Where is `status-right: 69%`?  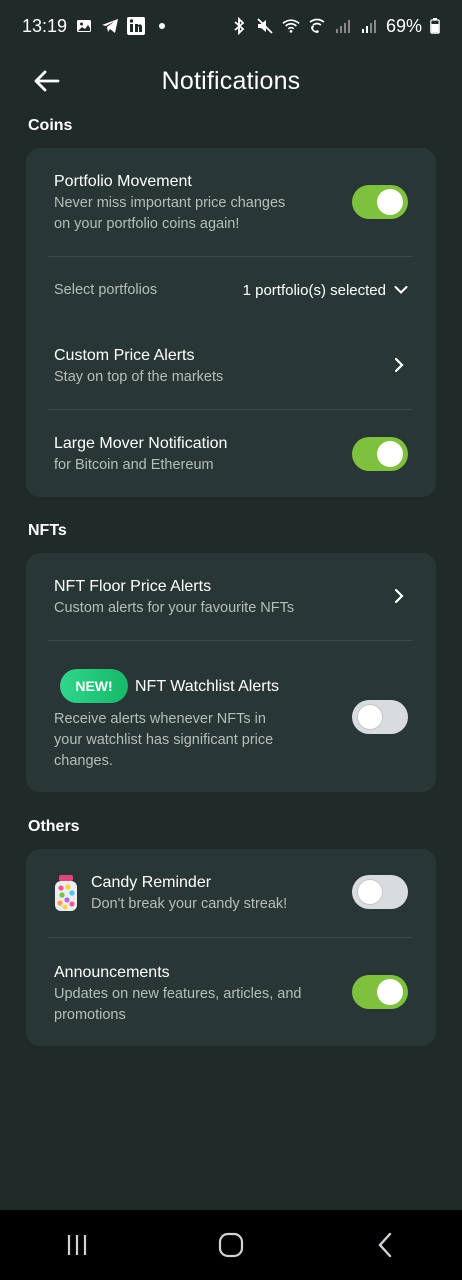
status-right: 69% is located at coordinates (335, 26).